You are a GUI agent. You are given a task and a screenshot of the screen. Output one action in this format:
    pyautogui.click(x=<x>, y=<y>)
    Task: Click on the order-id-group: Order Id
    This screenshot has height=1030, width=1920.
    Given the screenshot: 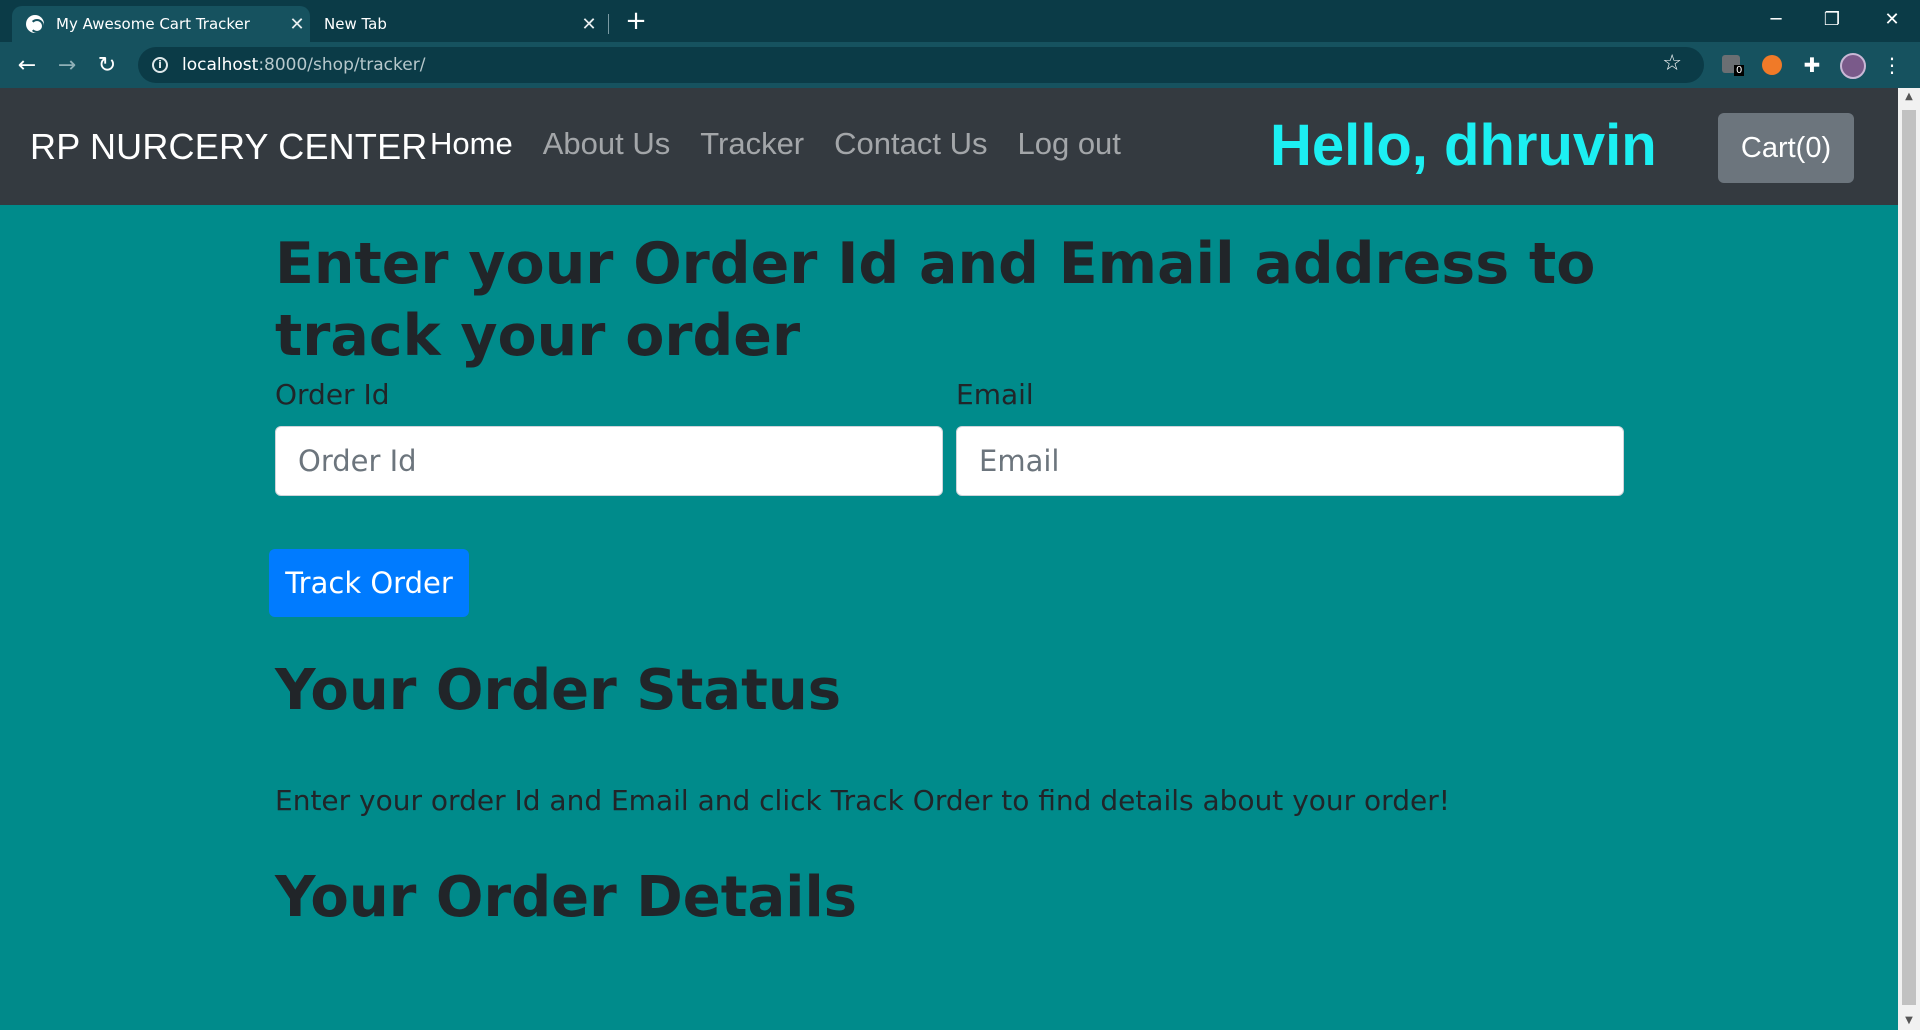 What is the action you would take?
    pyautogui.click(x=609, y=437)
    